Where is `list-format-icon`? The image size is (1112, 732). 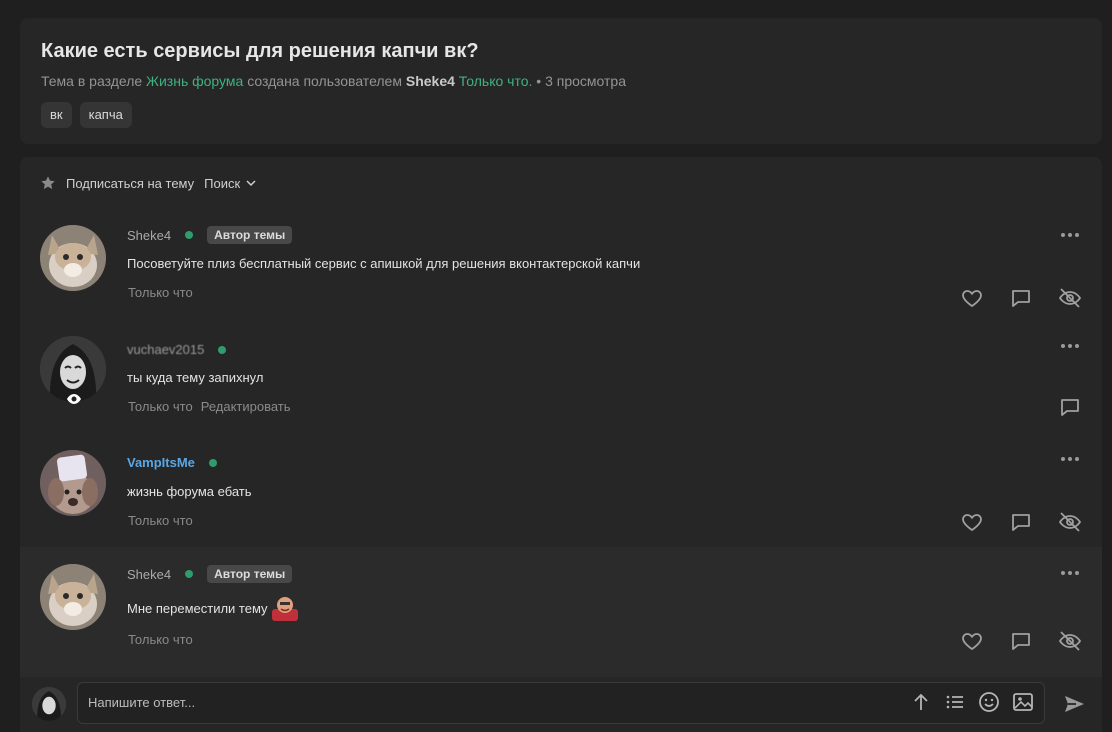
list-format-icon is located at coordinates (955, 702).